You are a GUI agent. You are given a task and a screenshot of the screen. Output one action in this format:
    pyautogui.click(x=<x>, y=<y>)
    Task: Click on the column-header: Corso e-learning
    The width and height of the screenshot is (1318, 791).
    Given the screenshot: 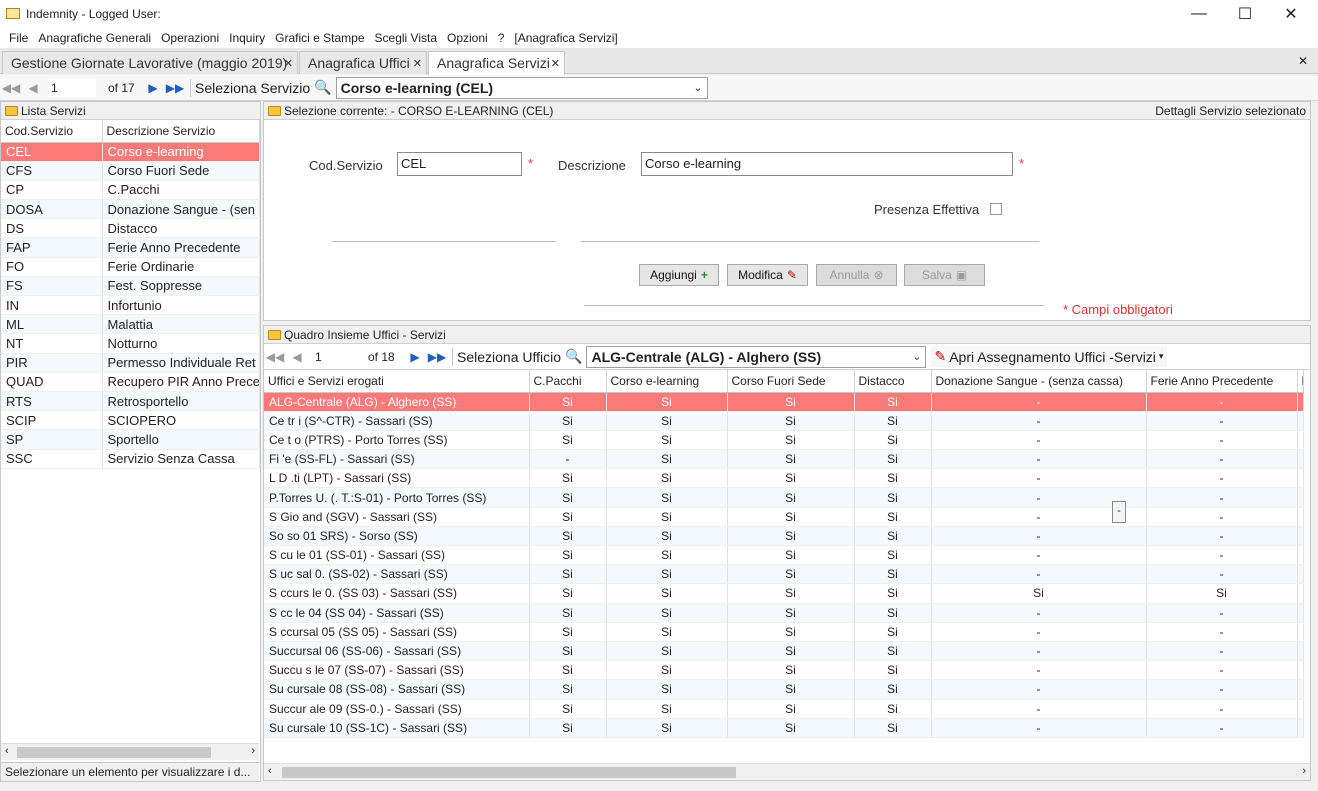 What is the action you would take?
    pyautogui.click(x=667, y=381)
    